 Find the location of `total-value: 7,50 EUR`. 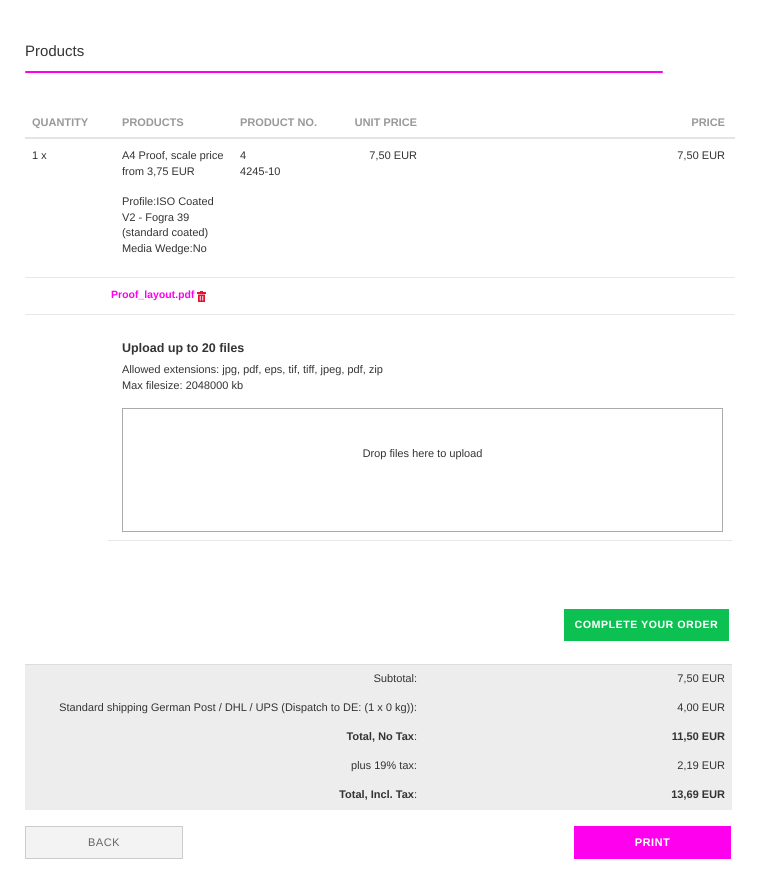

total-value: 7,50 EUR is located at coordinates (701, 679).